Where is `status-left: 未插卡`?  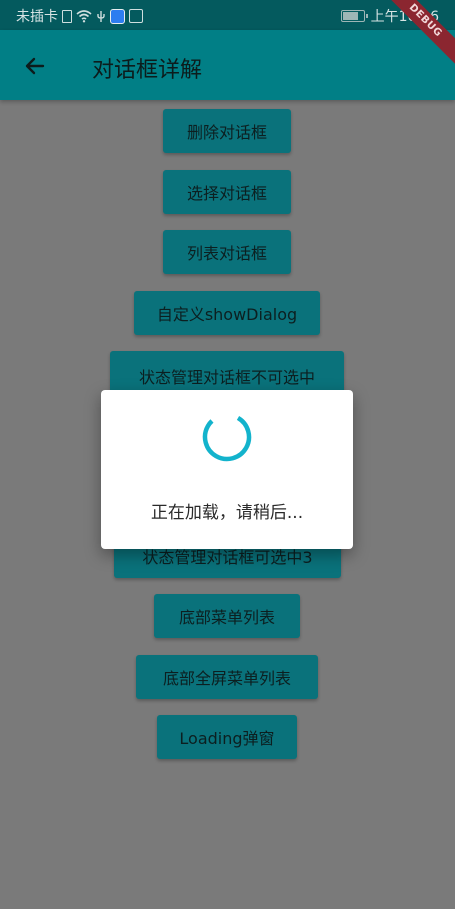 status-left: 未插卡 is located at coordinates (79, 16).